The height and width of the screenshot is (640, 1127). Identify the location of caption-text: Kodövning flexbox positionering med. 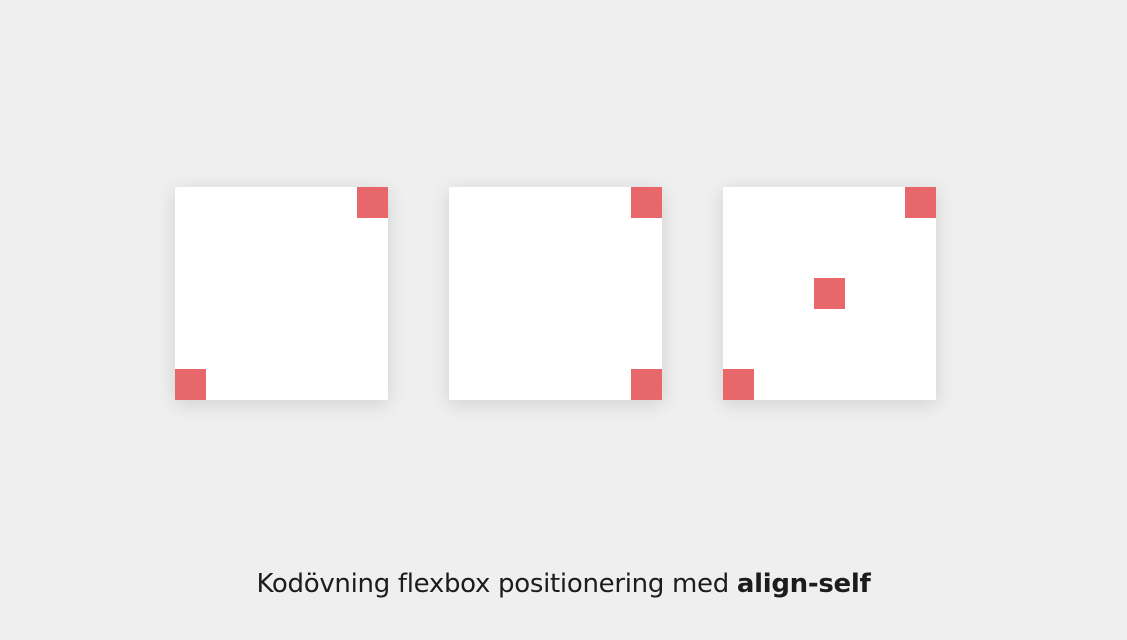
(496, 584).